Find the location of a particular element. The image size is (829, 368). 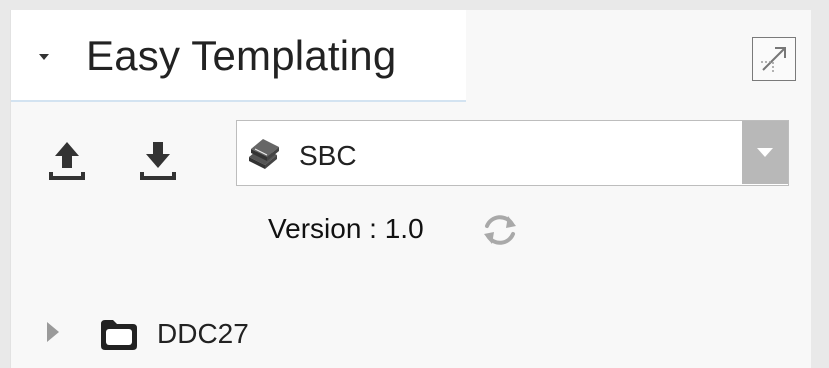

download-icon is located at coordinates (158, 161).